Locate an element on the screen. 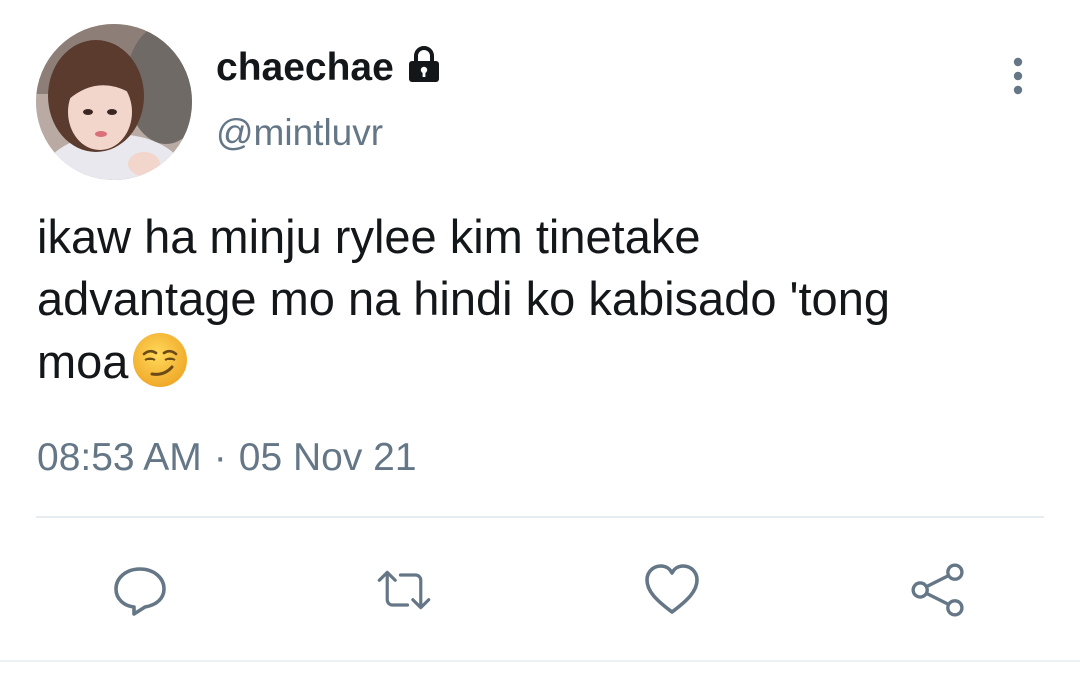  tweet-time: 08:53 AM is located at coordinates (119, 457).